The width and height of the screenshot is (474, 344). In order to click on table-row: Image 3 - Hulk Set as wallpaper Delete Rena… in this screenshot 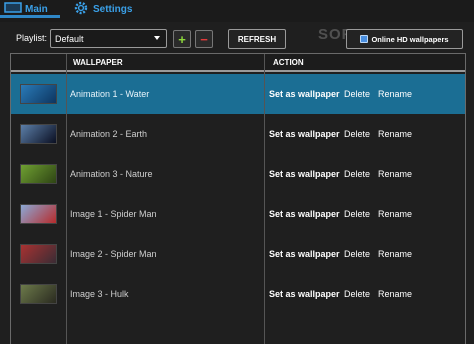, I will do `click(238, 294)`.